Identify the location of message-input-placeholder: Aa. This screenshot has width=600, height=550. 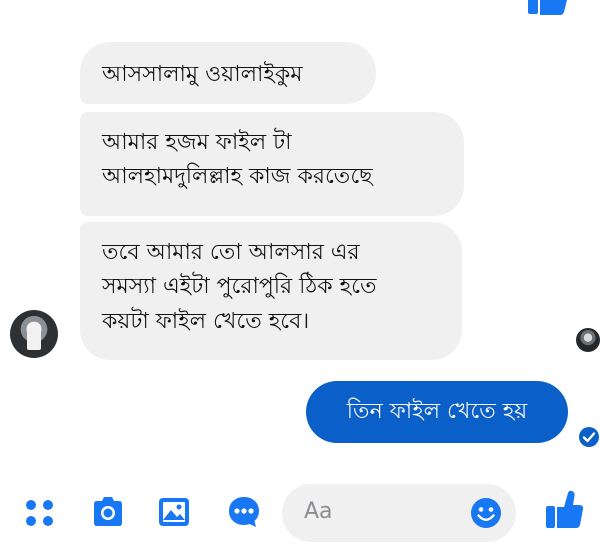
(318, 511).